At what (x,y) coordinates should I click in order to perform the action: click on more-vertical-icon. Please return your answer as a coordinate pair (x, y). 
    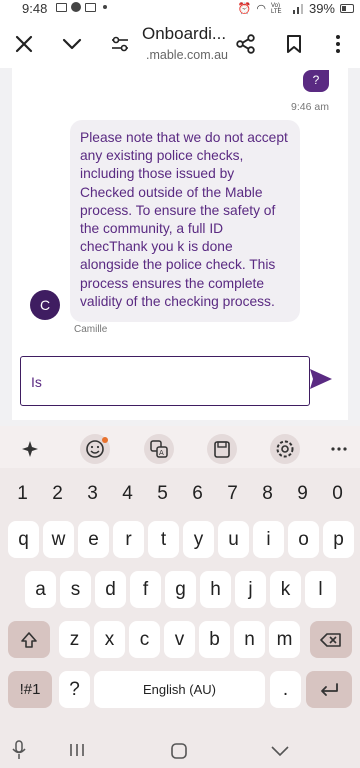
    Looking at the image, I should click on (338, 44).